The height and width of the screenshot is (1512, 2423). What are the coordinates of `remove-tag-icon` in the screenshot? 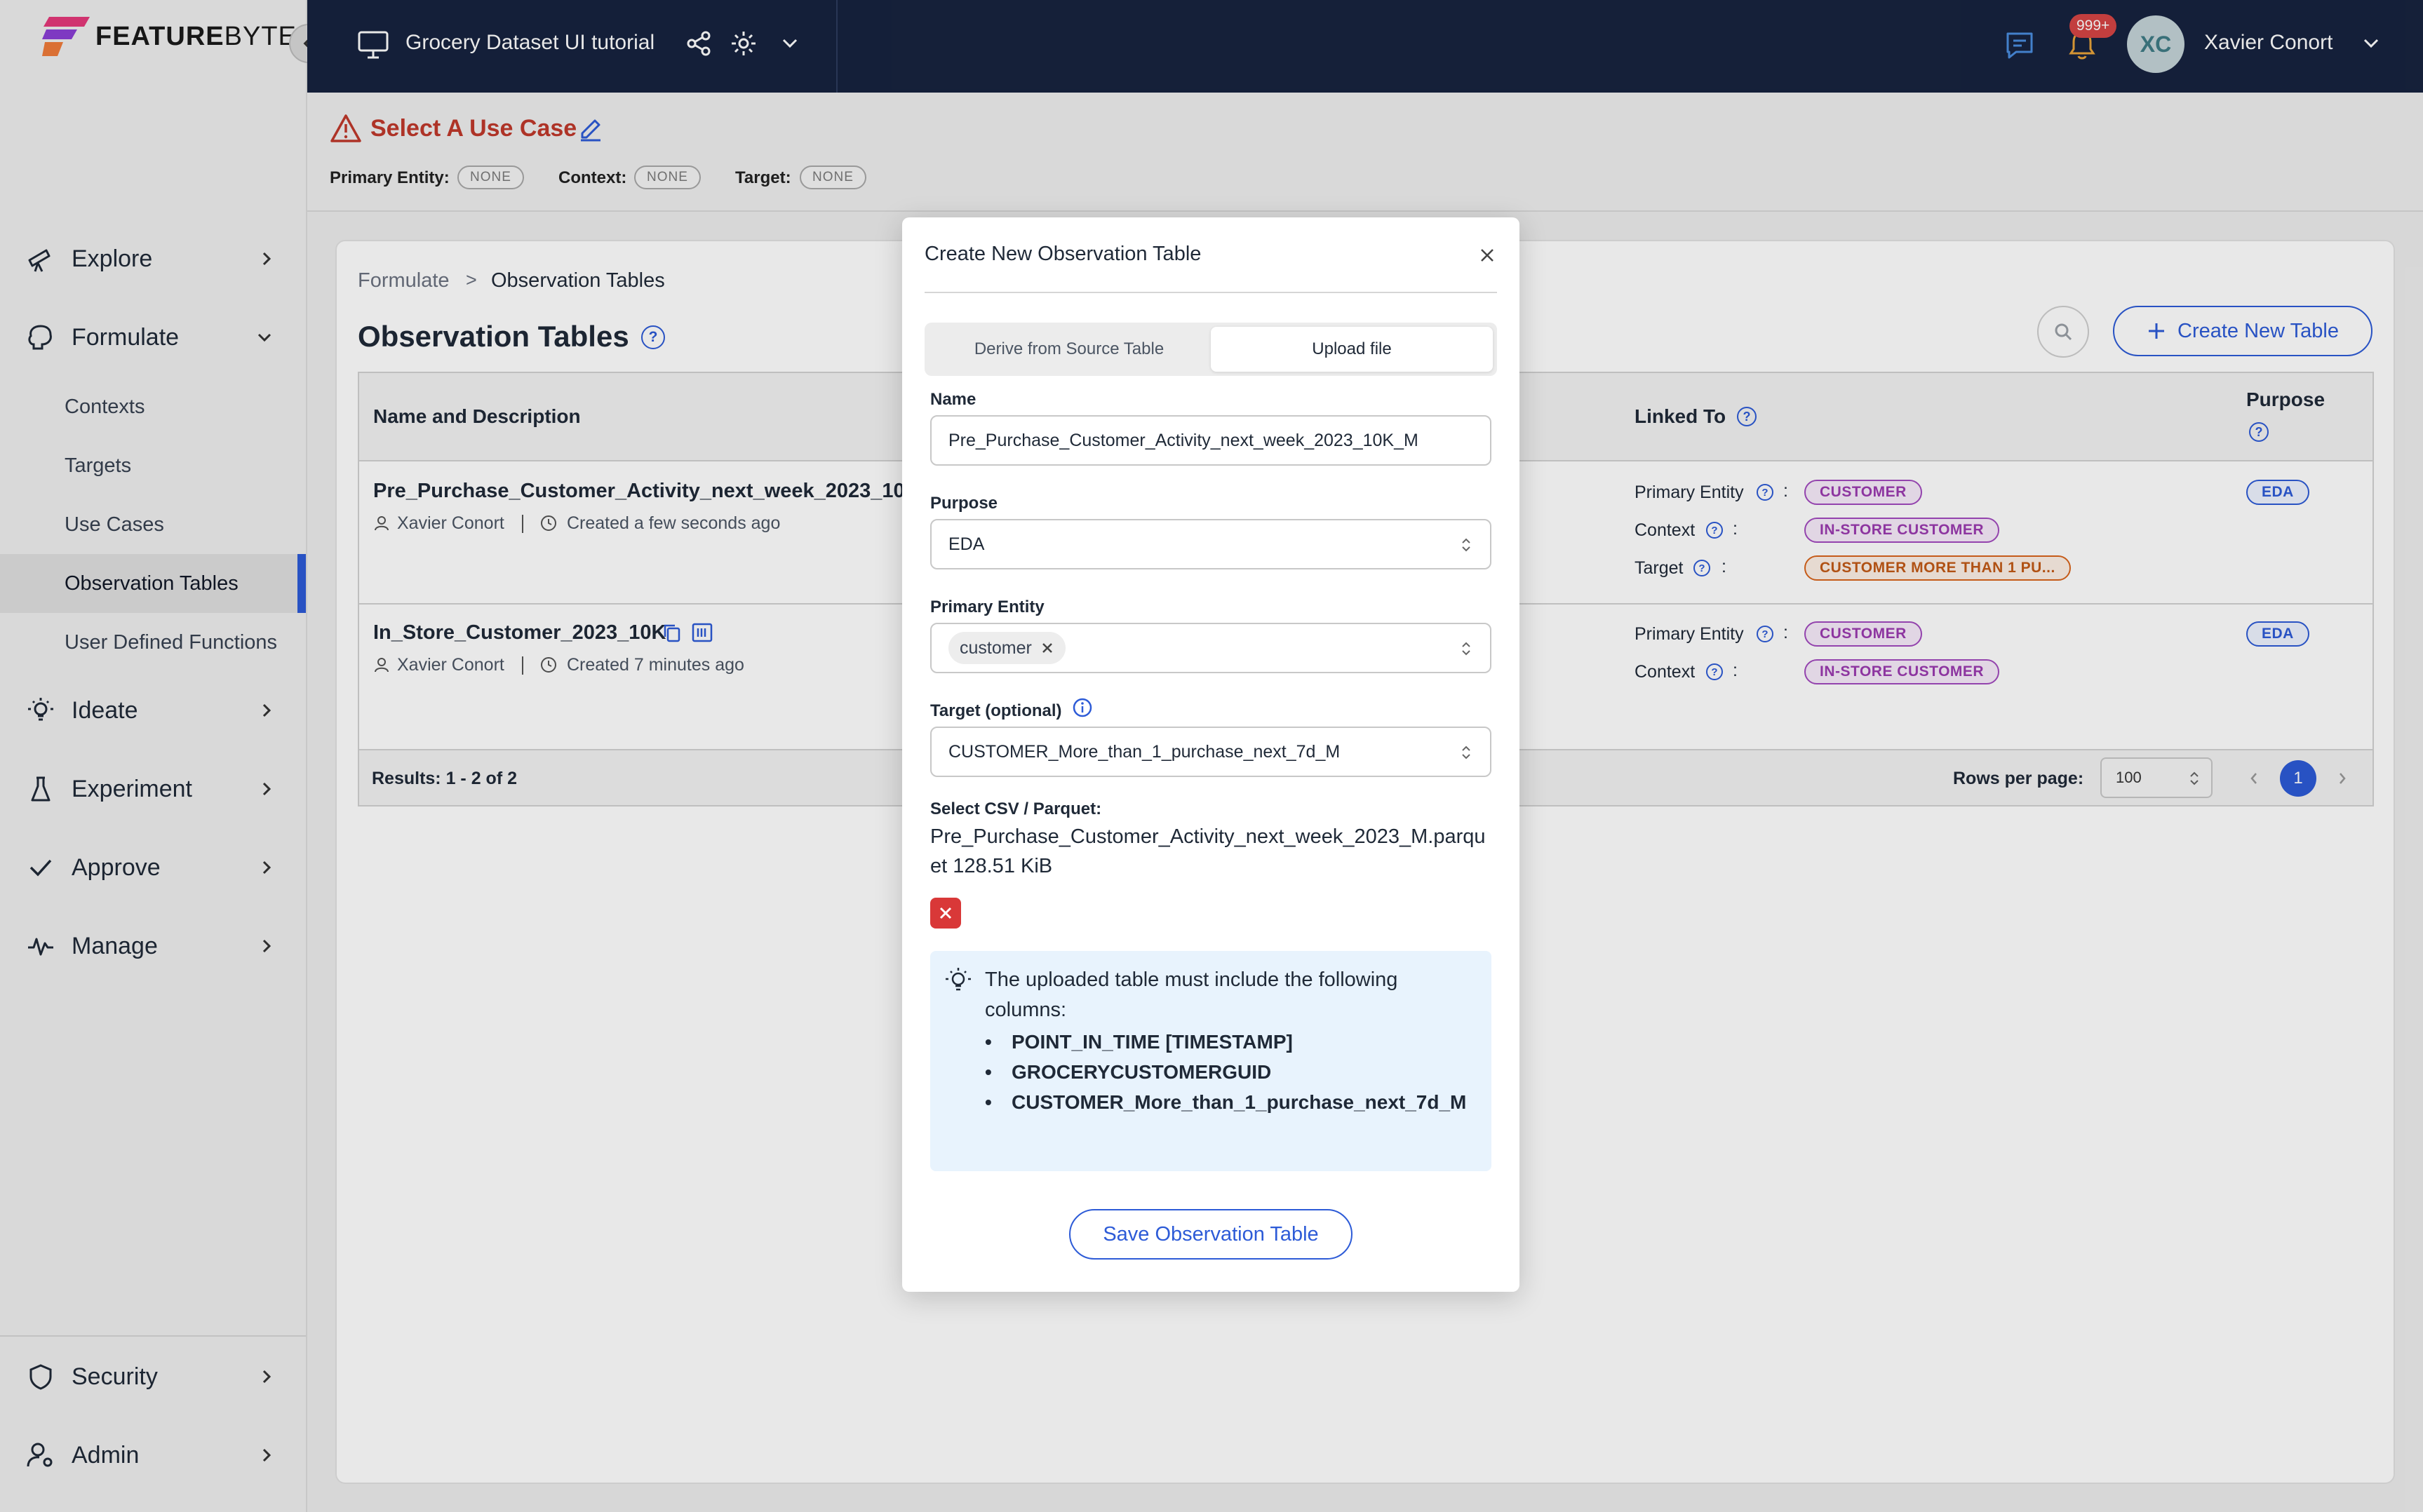 It's located at (1047, 648).